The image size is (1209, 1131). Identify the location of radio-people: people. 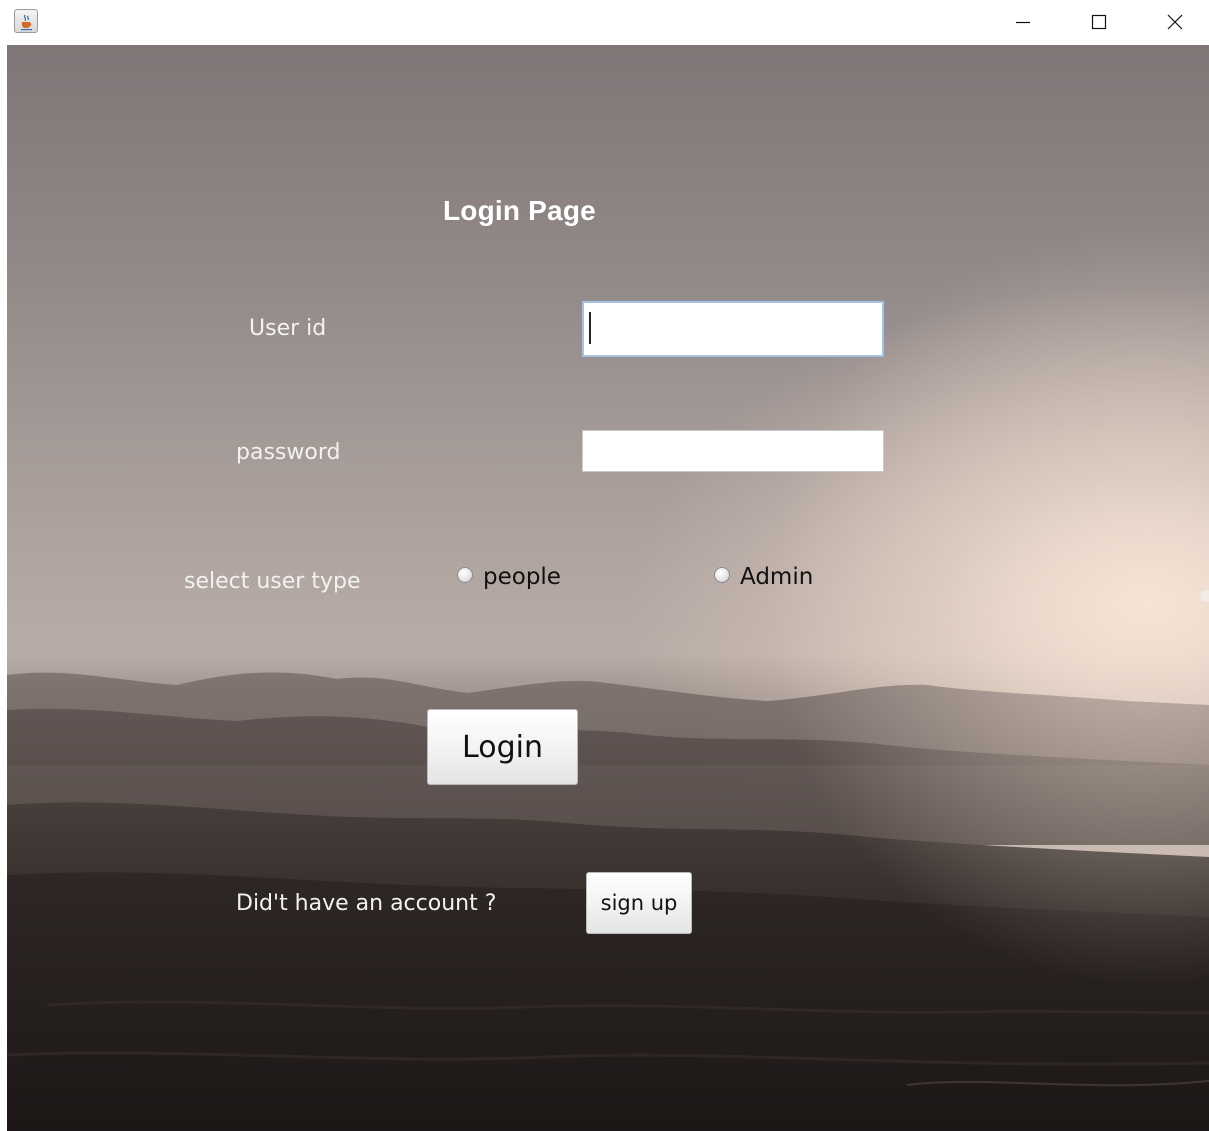
(509, 577).